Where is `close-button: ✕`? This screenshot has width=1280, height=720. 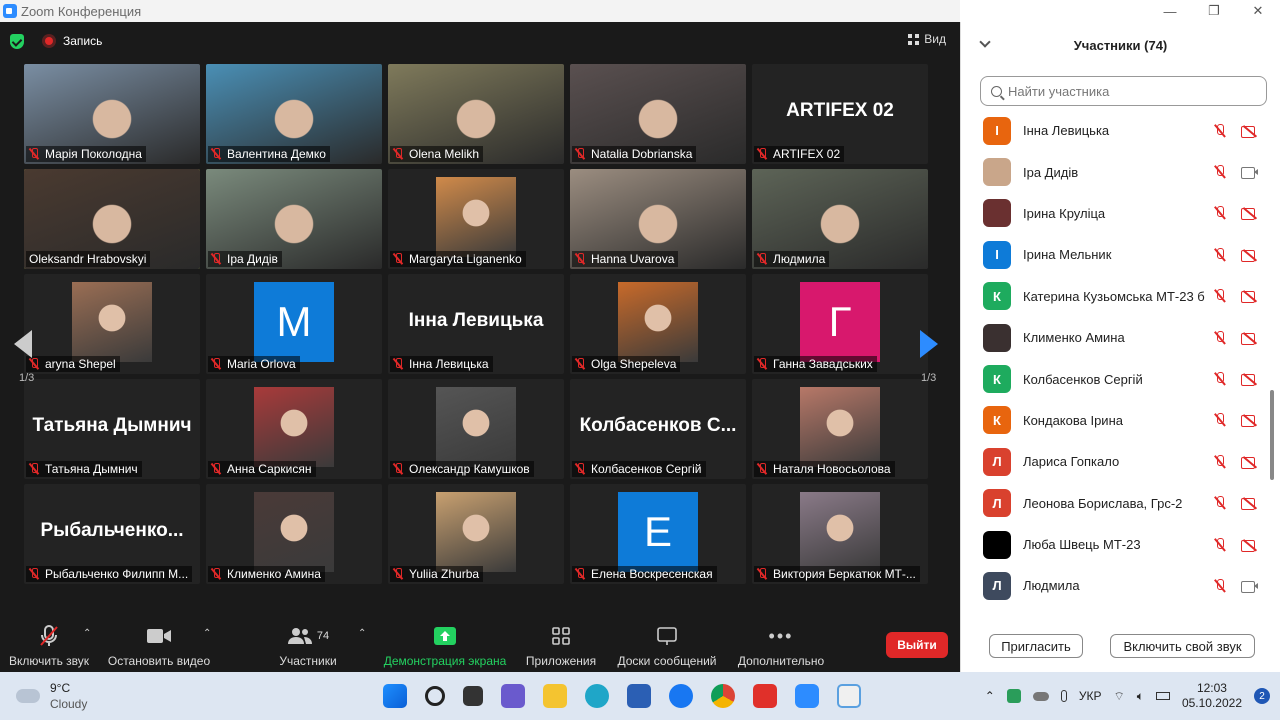
close-button: ✕ is located at coordinates (1258, 11).